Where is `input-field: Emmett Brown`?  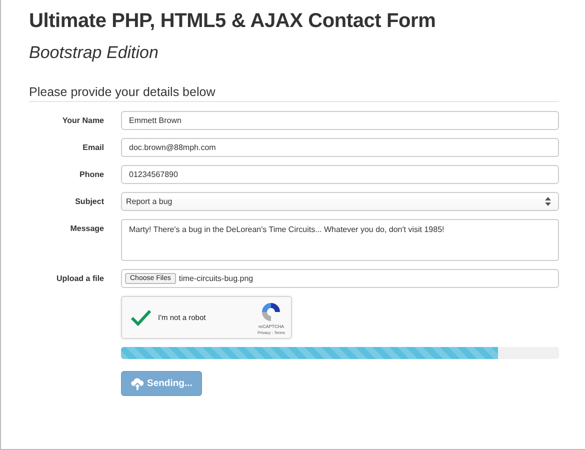
input-field: Emmett Brown is located at coordinates (340, 120).